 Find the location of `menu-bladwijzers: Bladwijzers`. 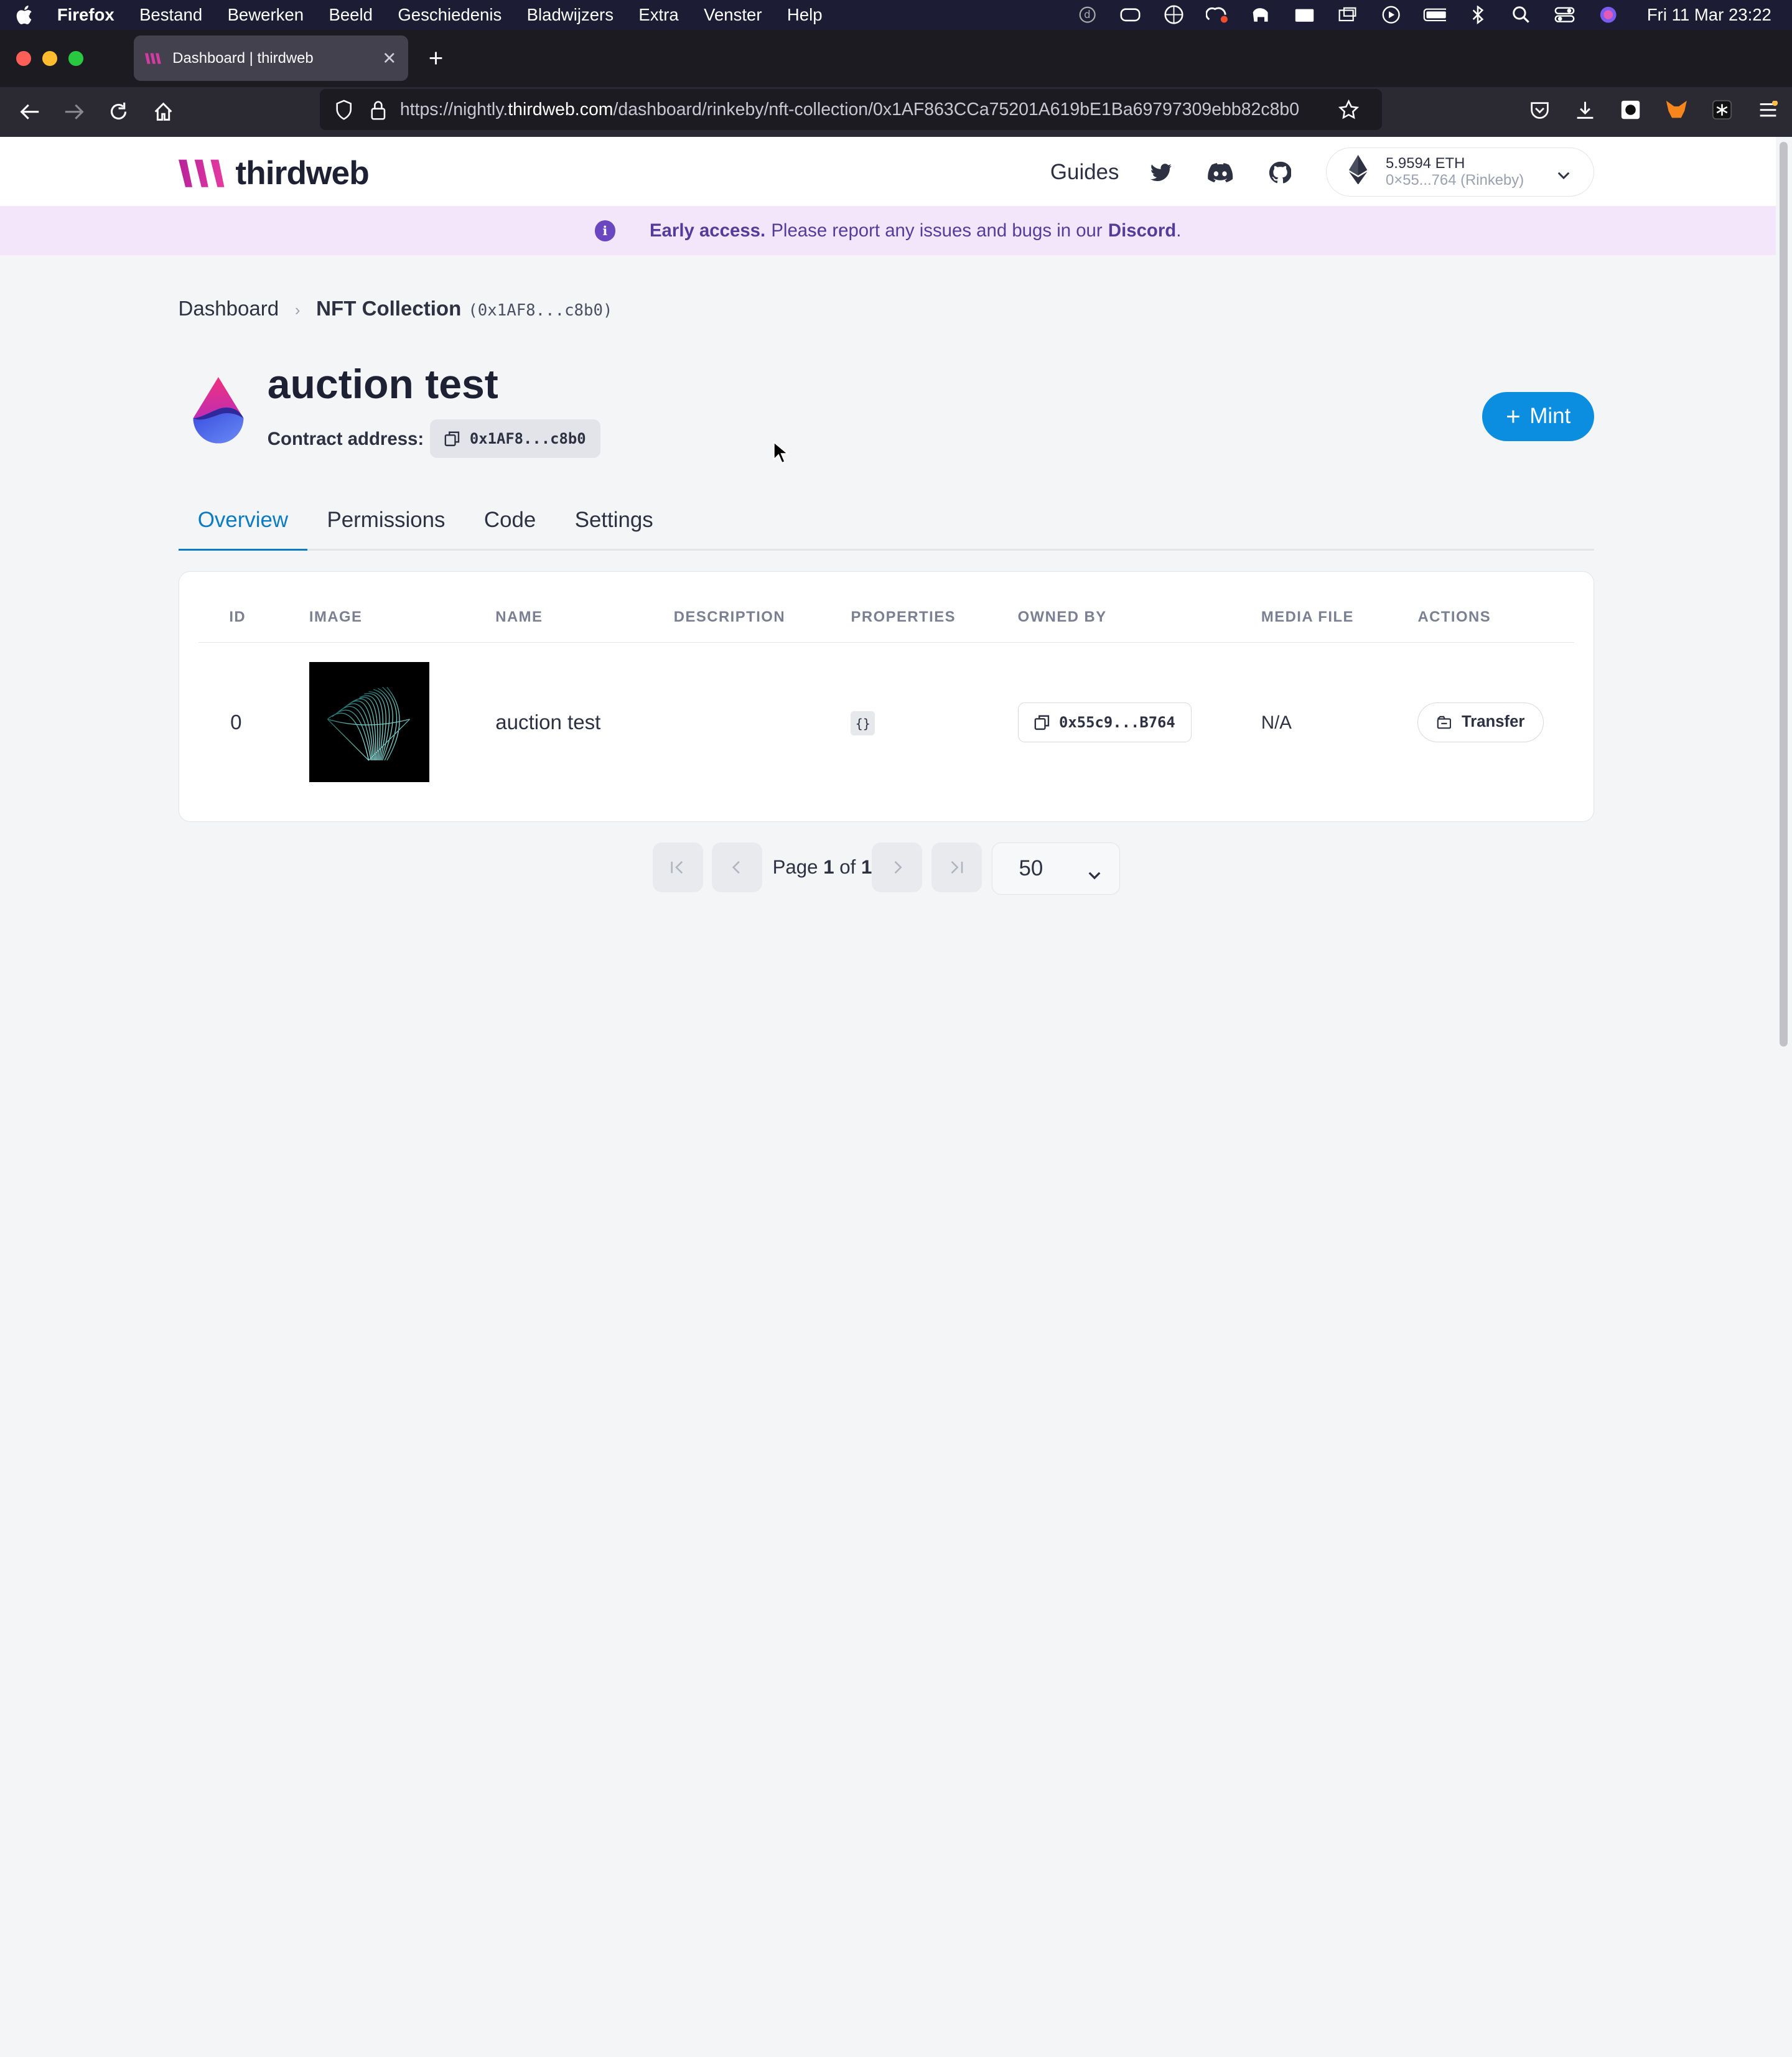

menu-bladwijzers: Bladwijzers is located at coordinates (570, 15).